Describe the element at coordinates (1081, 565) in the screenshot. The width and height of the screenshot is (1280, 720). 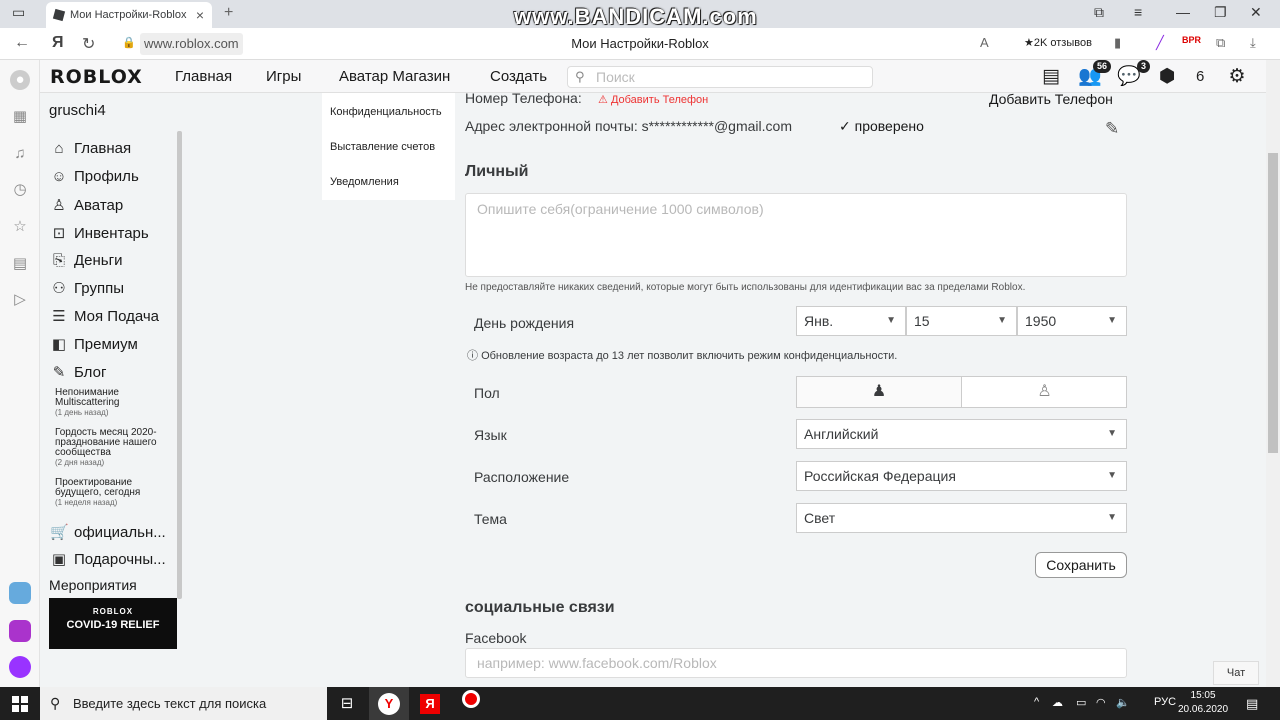
I see `save-button: Сохранить` at that location.